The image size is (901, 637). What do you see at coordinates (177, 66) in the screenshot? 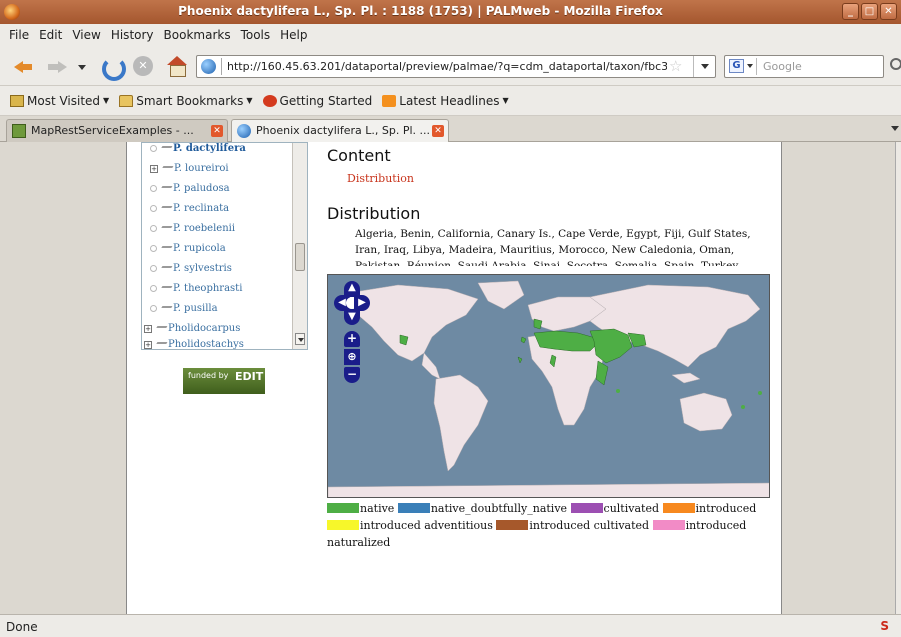
I see `home-icon` at bounding box center [177, 66].